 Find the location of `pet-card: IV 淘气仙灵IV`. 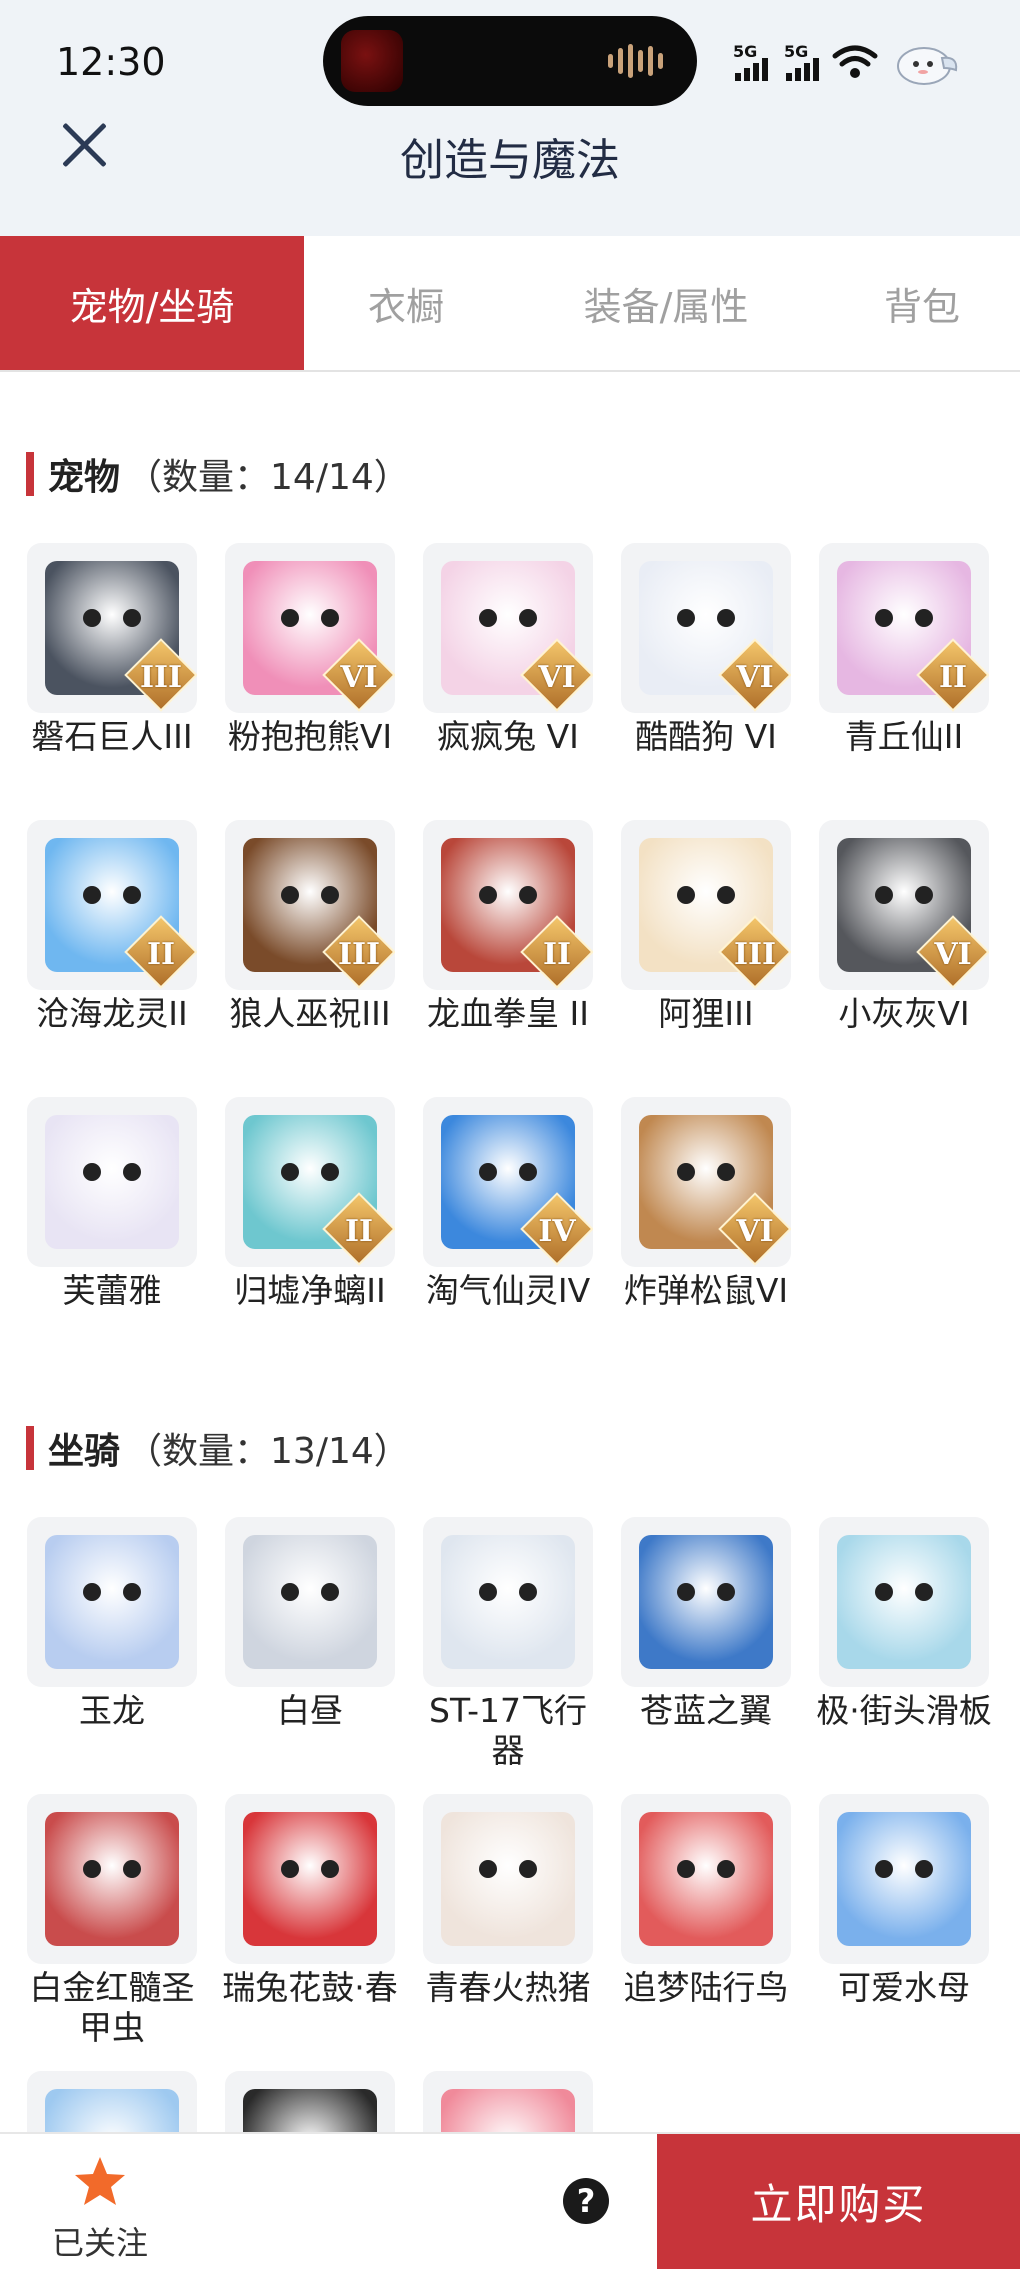

pet-card: IV 淘气仙灵IV is located at coordinates (508, 1204).